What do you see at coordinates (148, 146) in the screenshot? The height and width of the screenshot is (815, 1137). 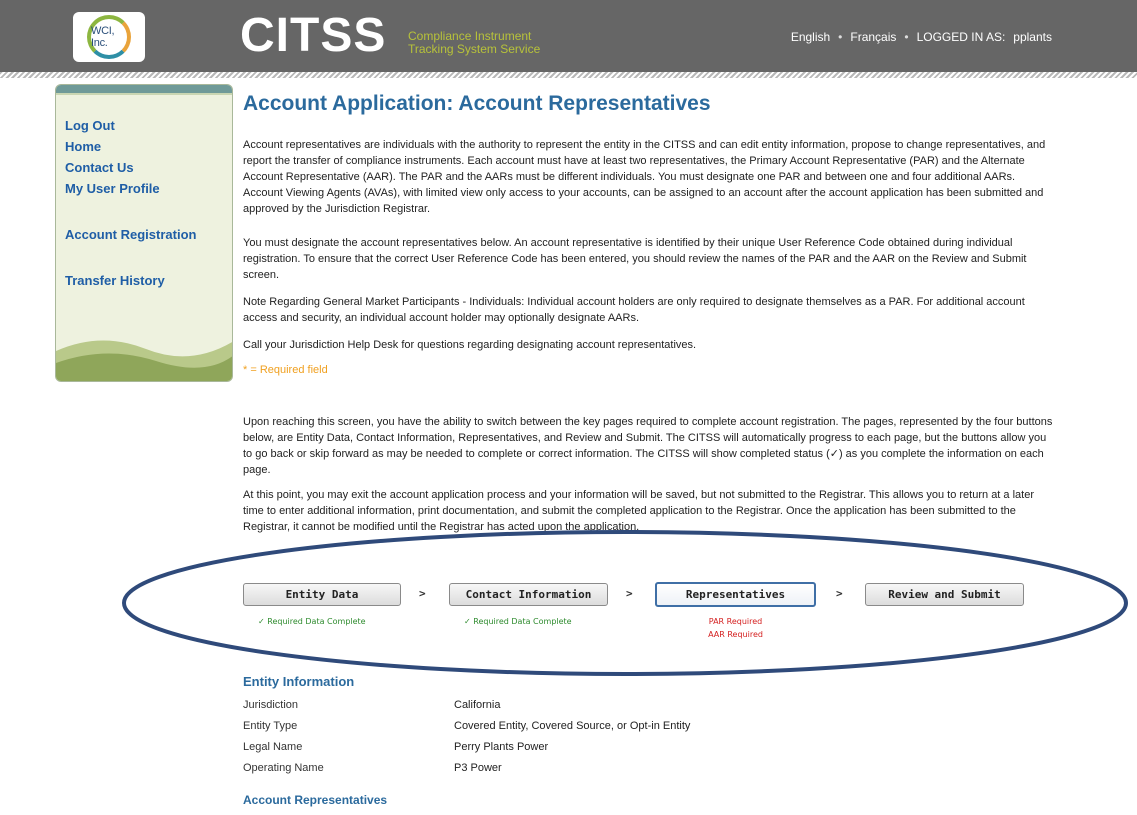 I see `sidebar-item-home: Home` at bounding box center [148, 146].